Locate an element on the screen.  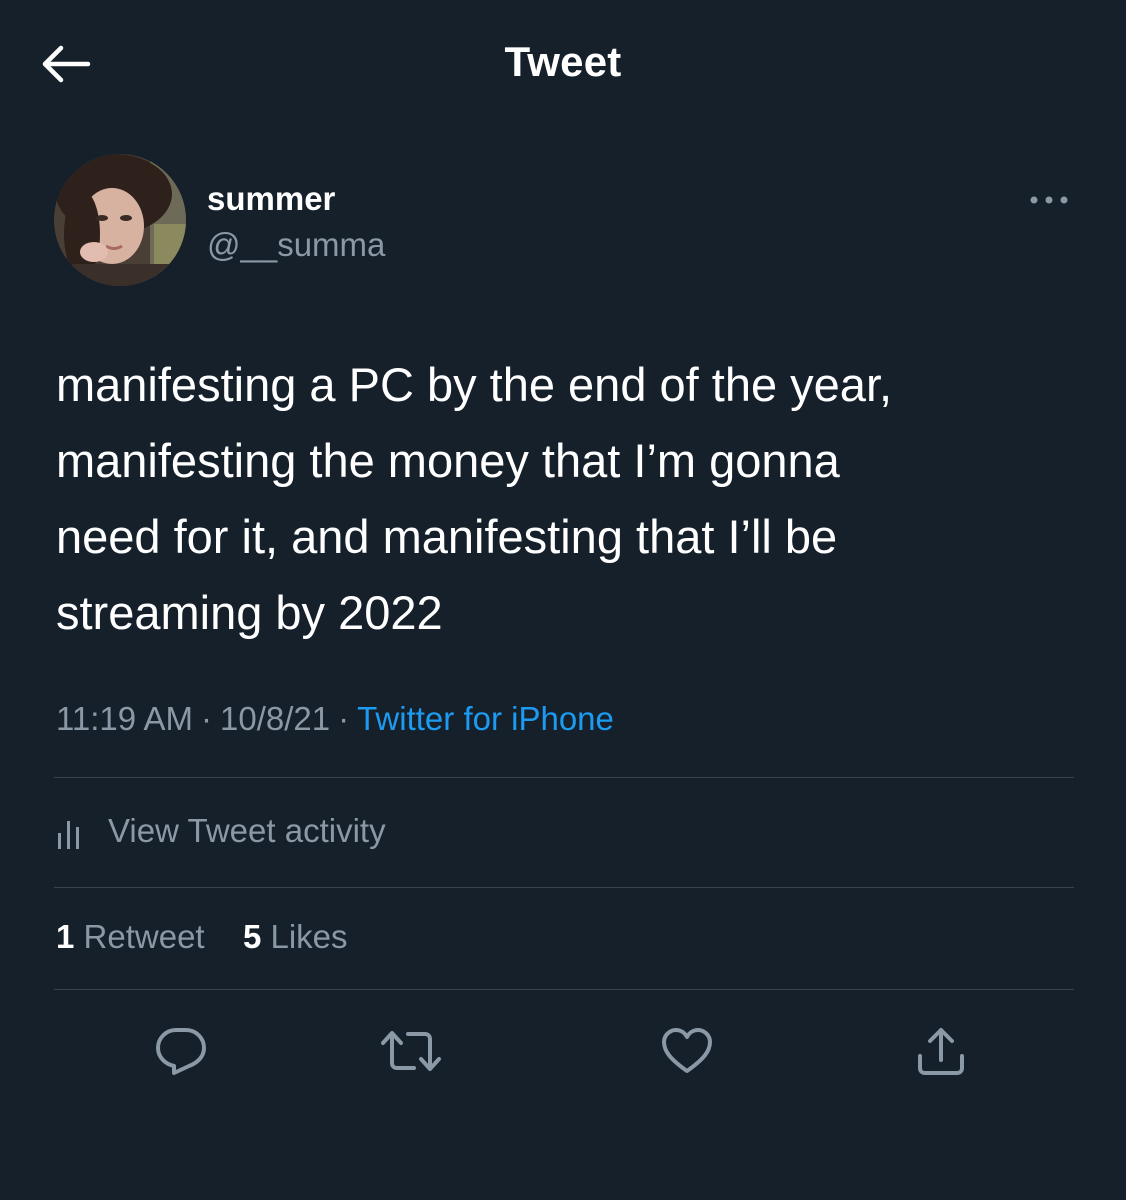
author-handle: @__summa is located at coordinates (296, 245).